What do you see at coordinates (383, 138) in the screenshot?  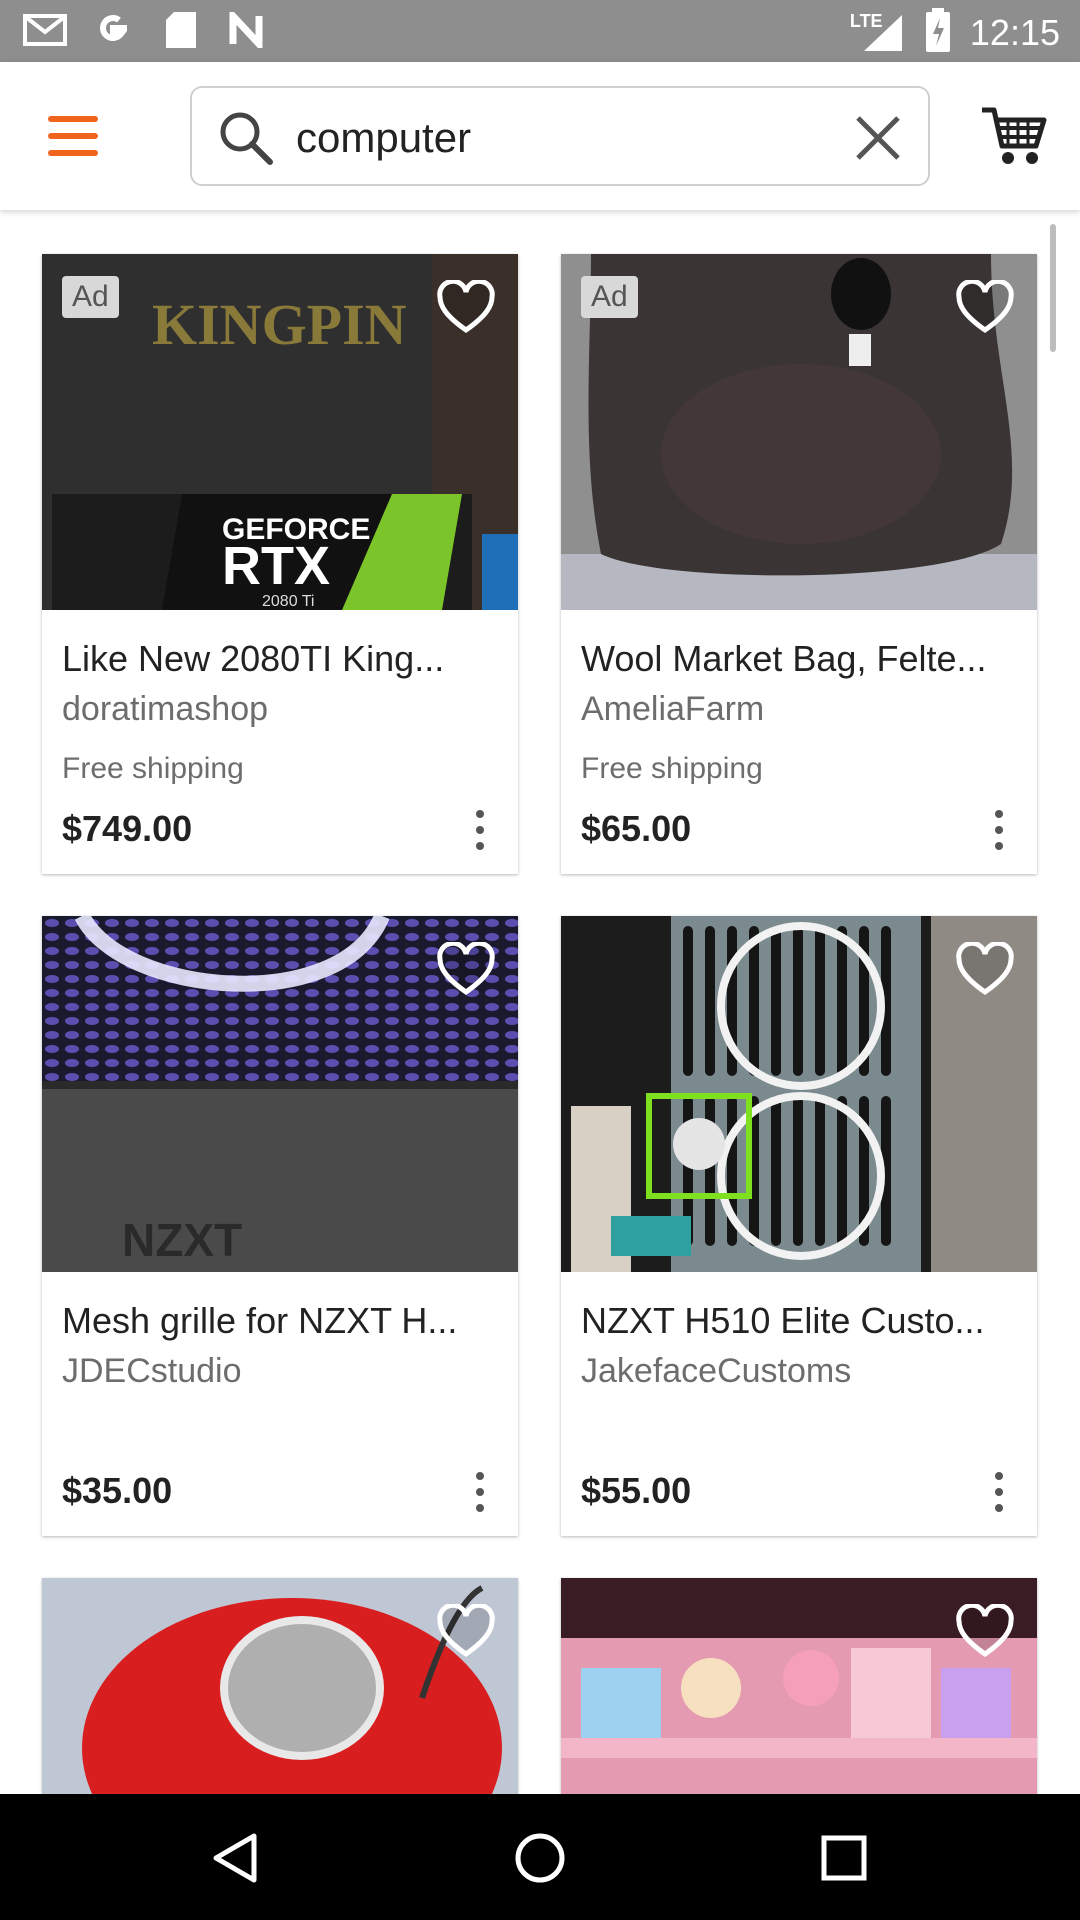 I see `search-input: computer` at bounding box center [383, 138].